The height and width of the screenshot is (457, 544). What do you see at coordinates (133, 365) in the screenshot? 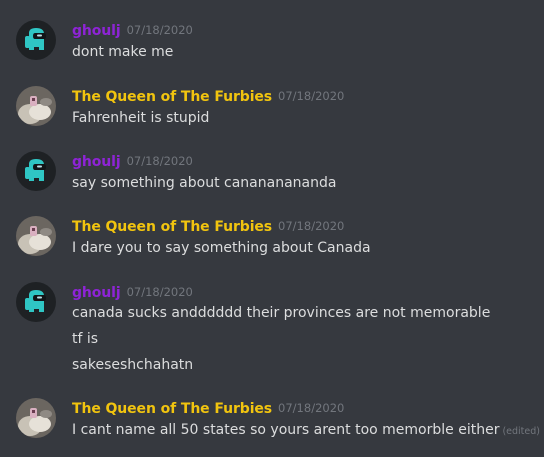
I see `message-text: sakeseshchahatn` at bounding box center [133, 365].